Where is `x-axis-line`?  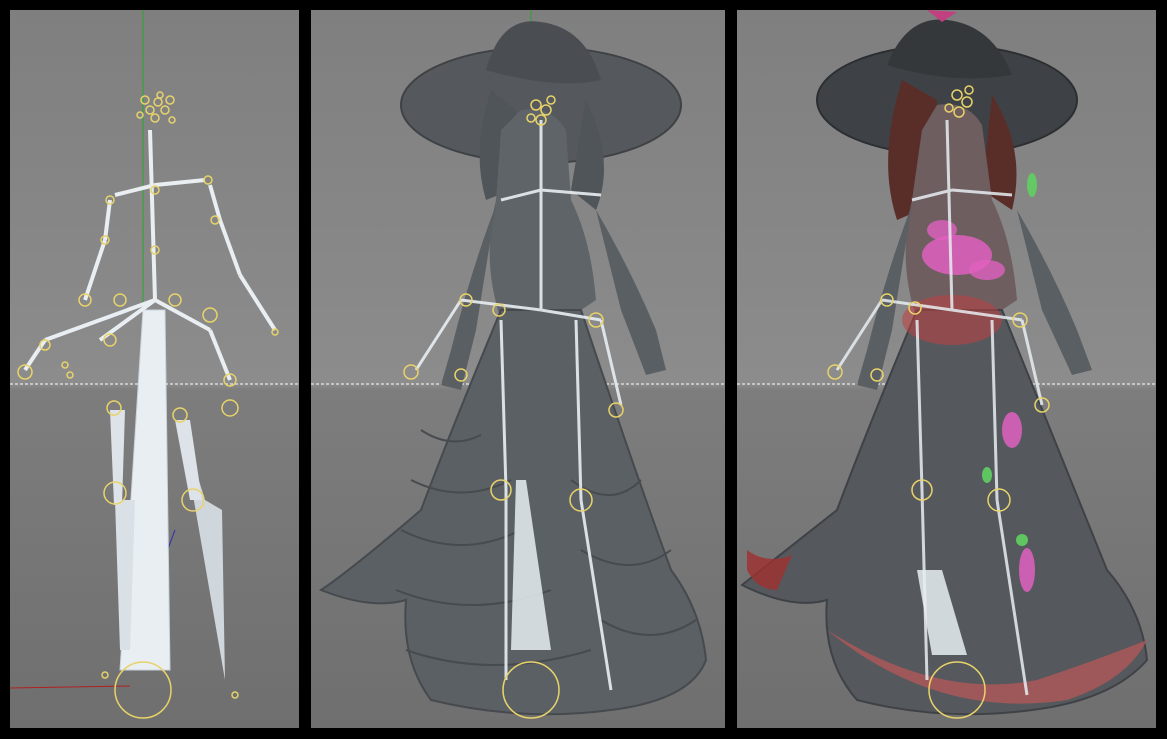 x-axis-line is located at coordinates (70, 687).